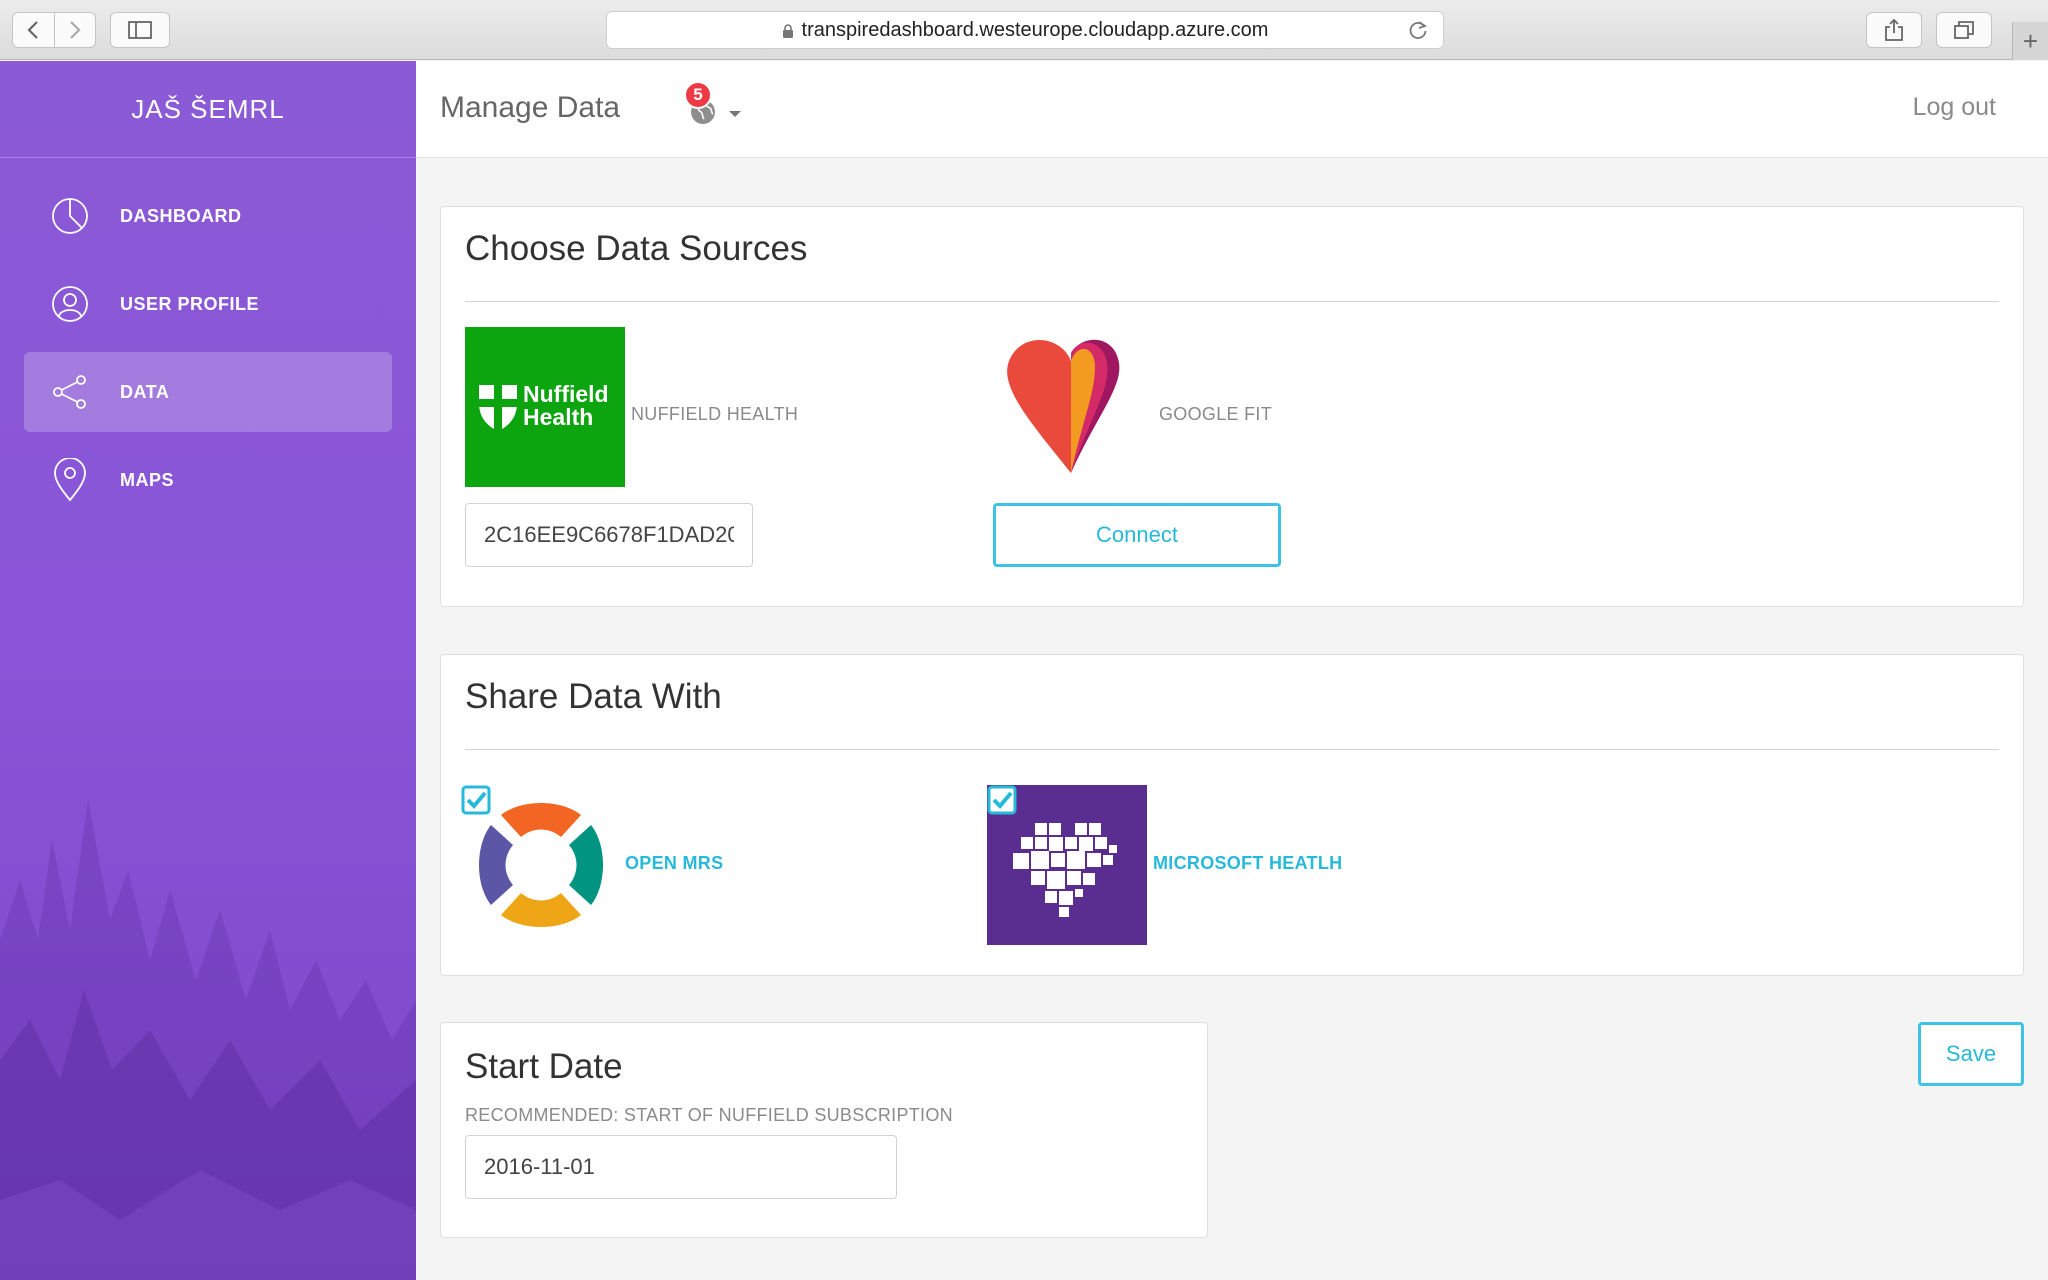 This screenshot has width=2048, height=1280. What do you see at coordinates (544, 1066) in the screenshot?
I see `card-title: Start Date` at bounding box center [544, 1066].